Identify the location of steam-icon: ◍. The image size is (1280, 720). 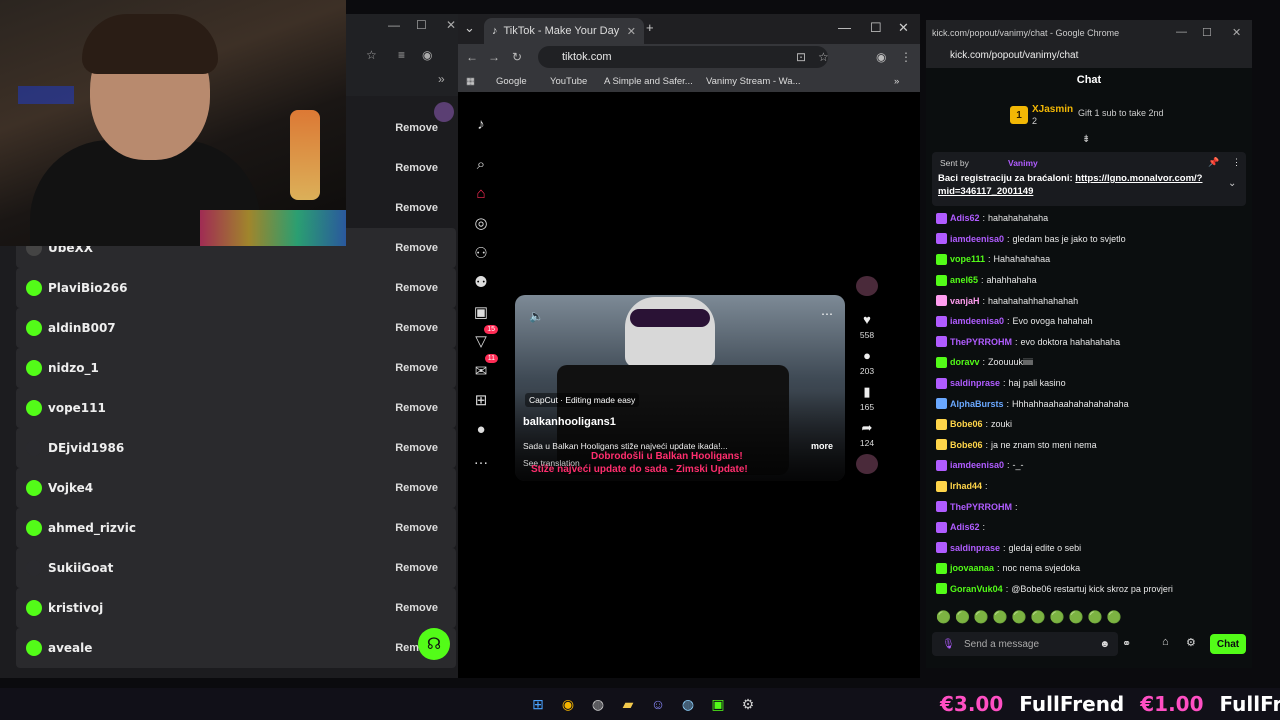
(598, 704).